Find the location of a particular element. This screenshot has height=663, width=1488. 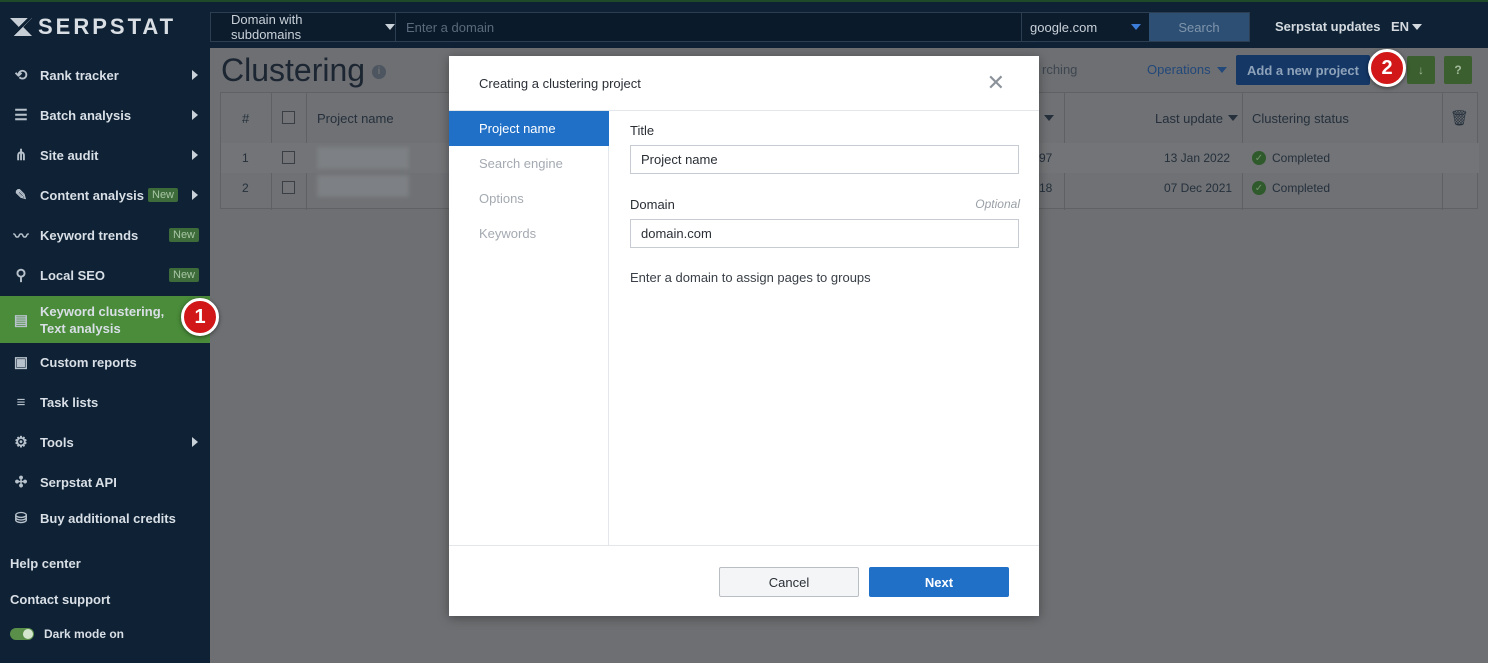

domain-help-text: Enter a domain to assign pages to groups is located at coordinates (750, 277).